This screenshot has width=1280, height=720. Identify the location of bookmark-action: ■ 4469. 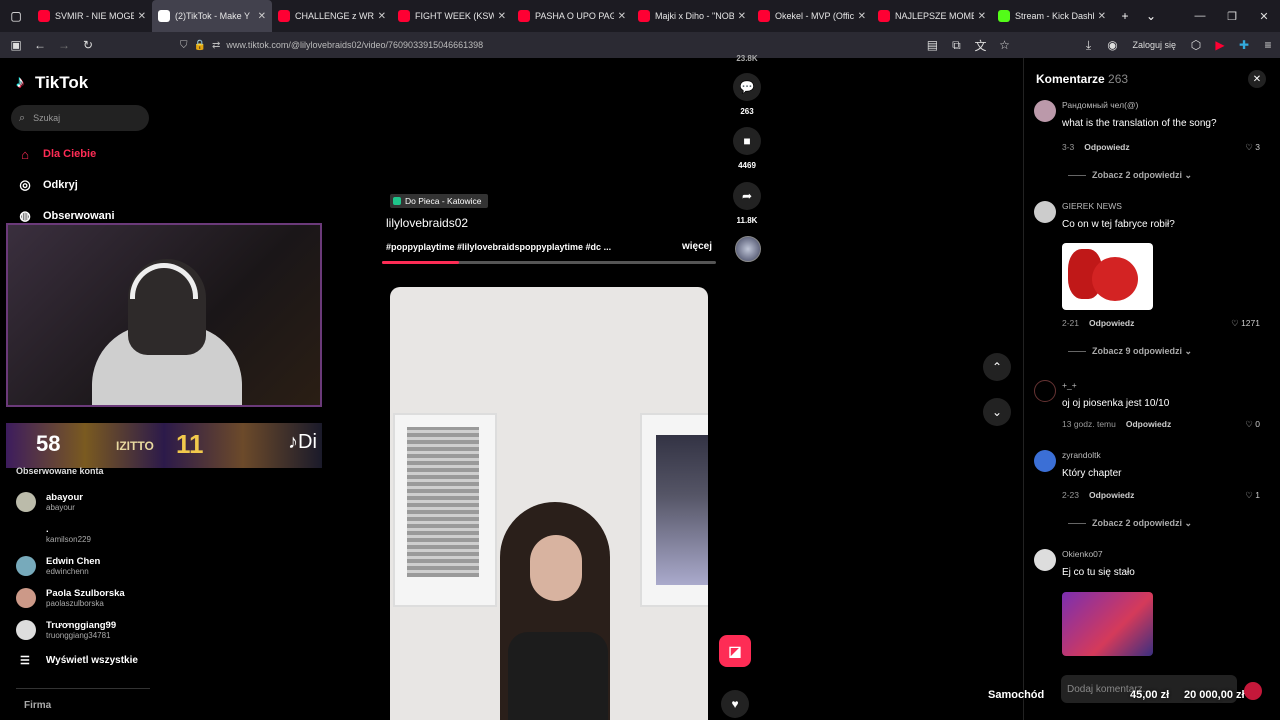
(747, 148).